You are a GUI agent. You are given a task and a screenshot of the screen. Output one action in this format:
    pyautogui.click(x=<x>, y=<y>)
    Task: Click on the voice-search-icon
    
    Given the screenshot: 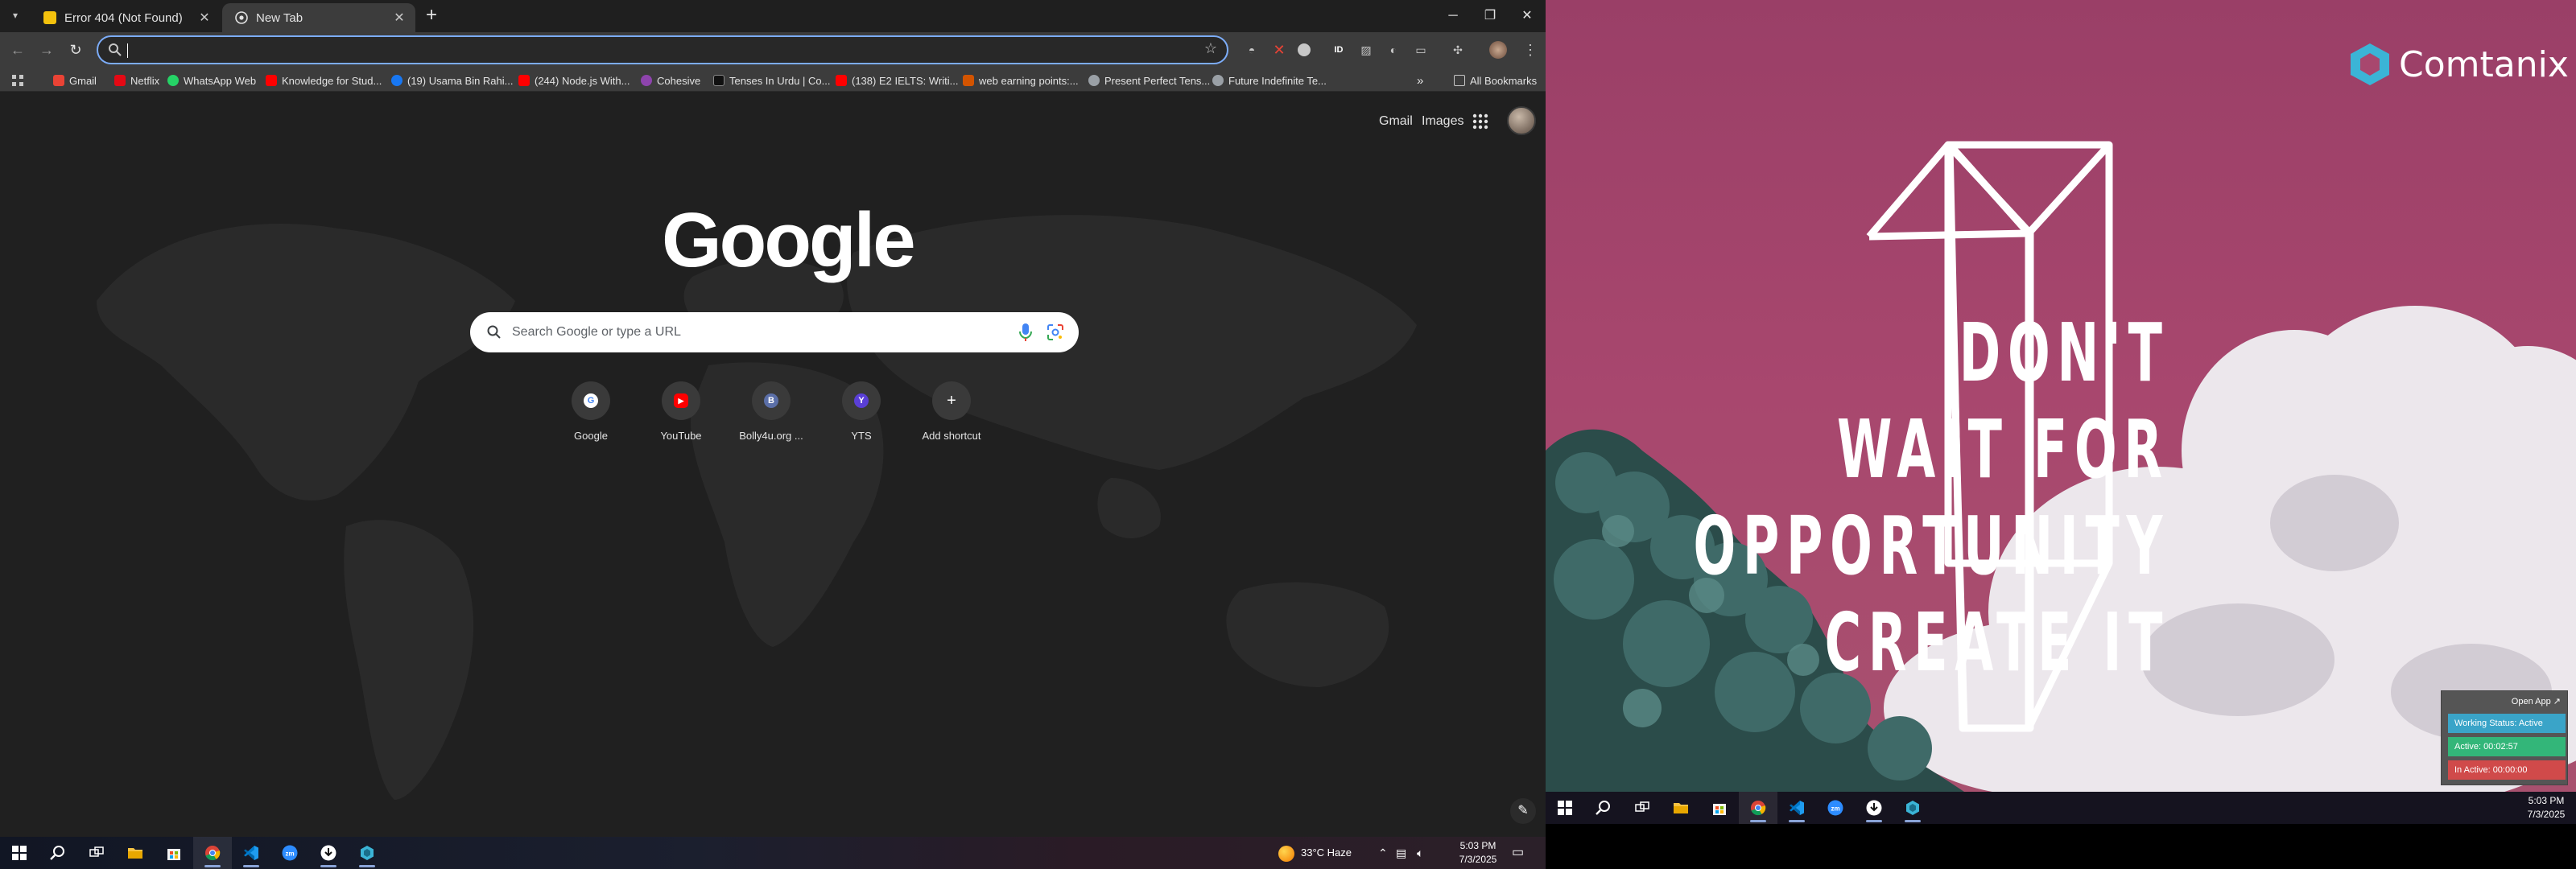 What is the action you would take?
    pyautogui.click(x=1026, y=332)
    